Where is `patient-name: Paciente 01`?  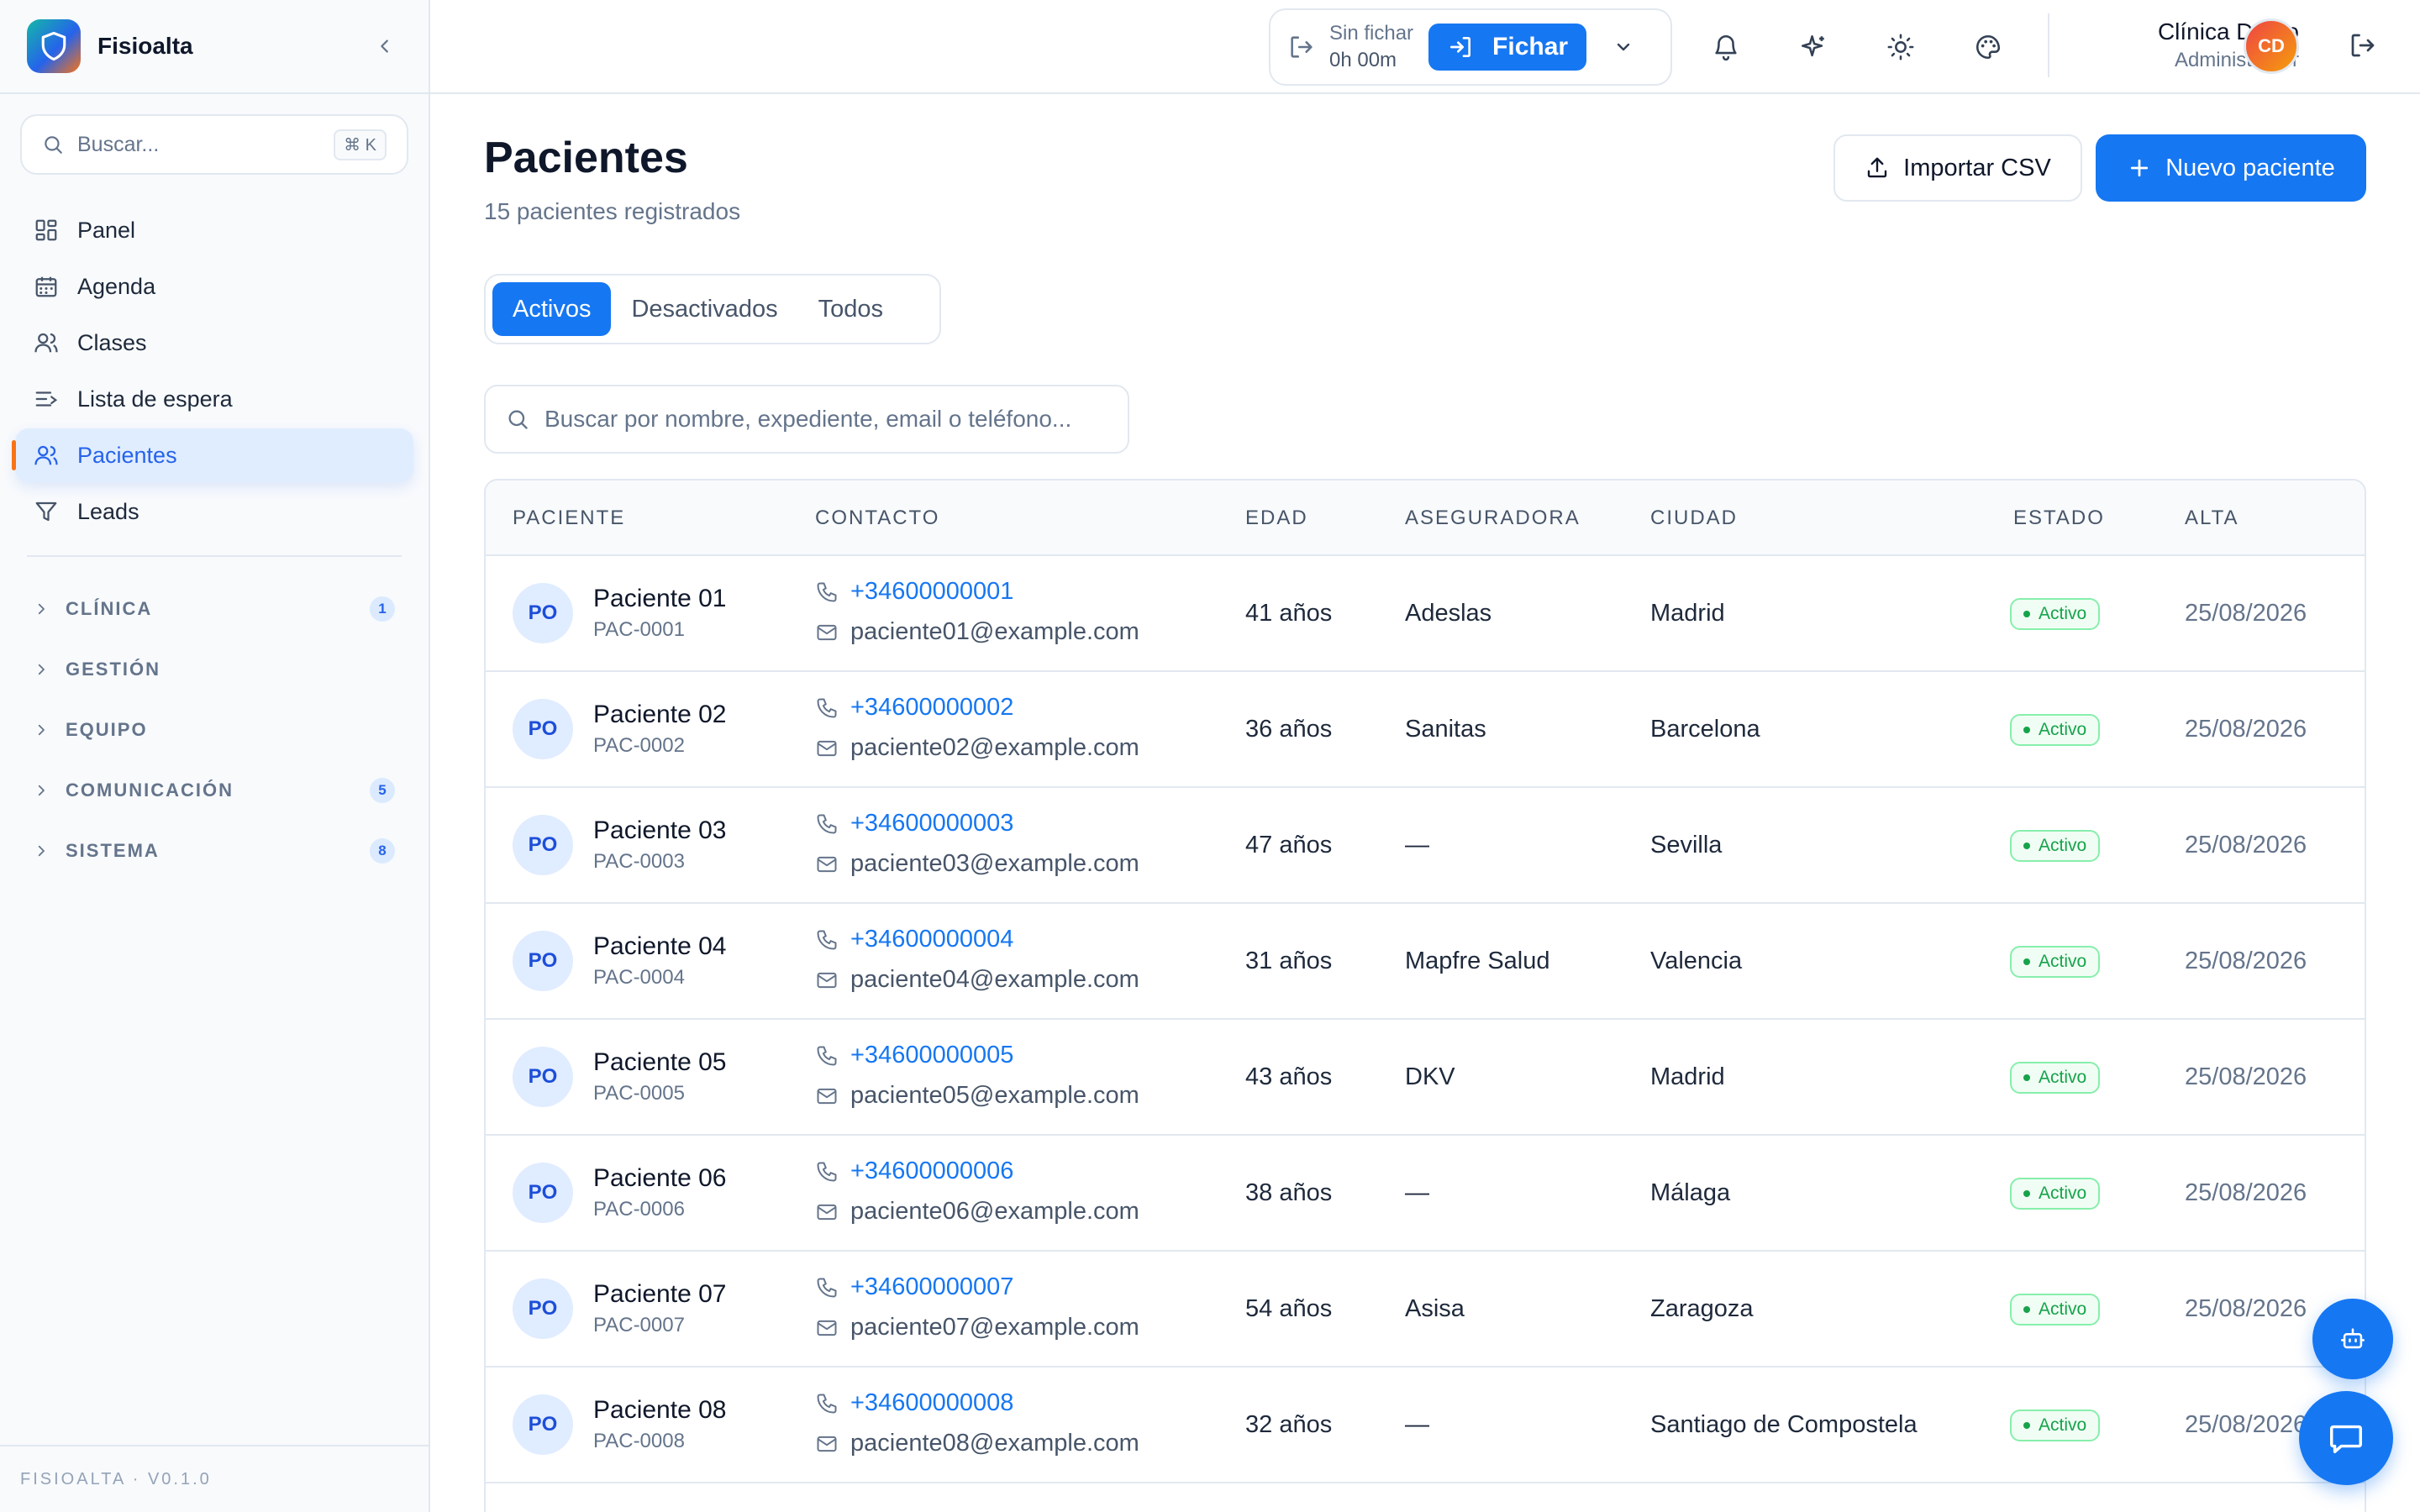
patient-name: Paciente 01 is located at coordinates (659, 599).